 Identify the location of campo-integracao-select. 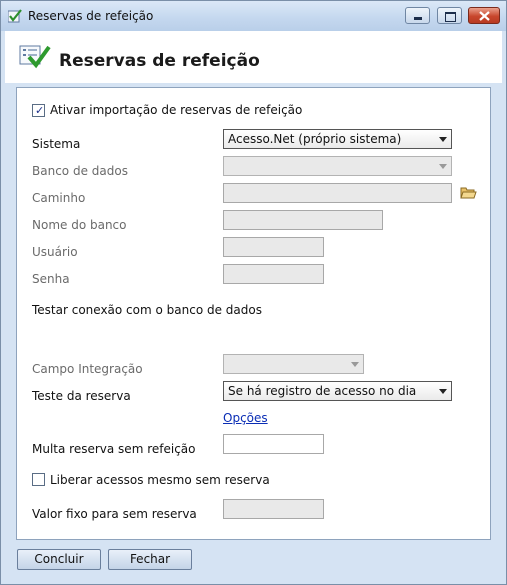
(293, 364).